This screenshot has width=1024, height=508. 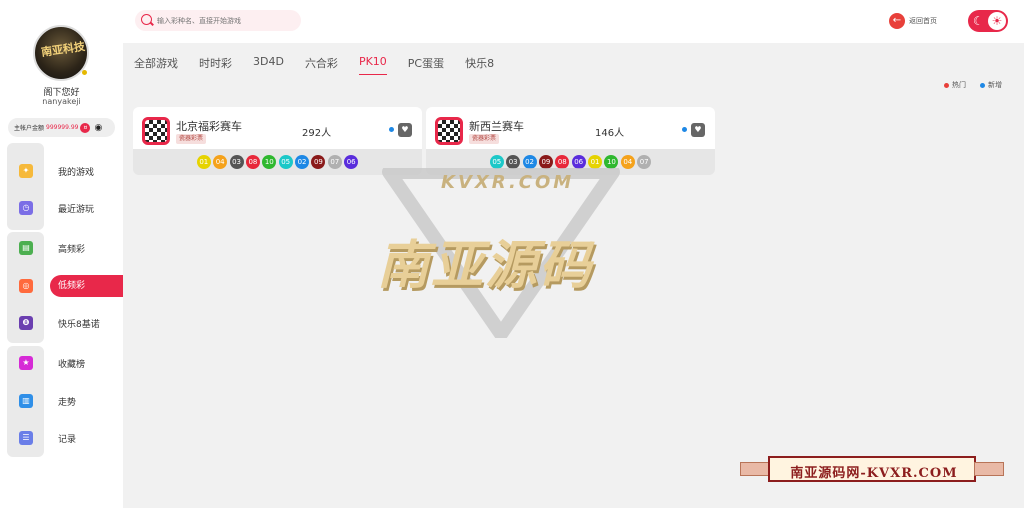 I want to click on tab-ssc: 时时彩, so click(x=215, y=64).